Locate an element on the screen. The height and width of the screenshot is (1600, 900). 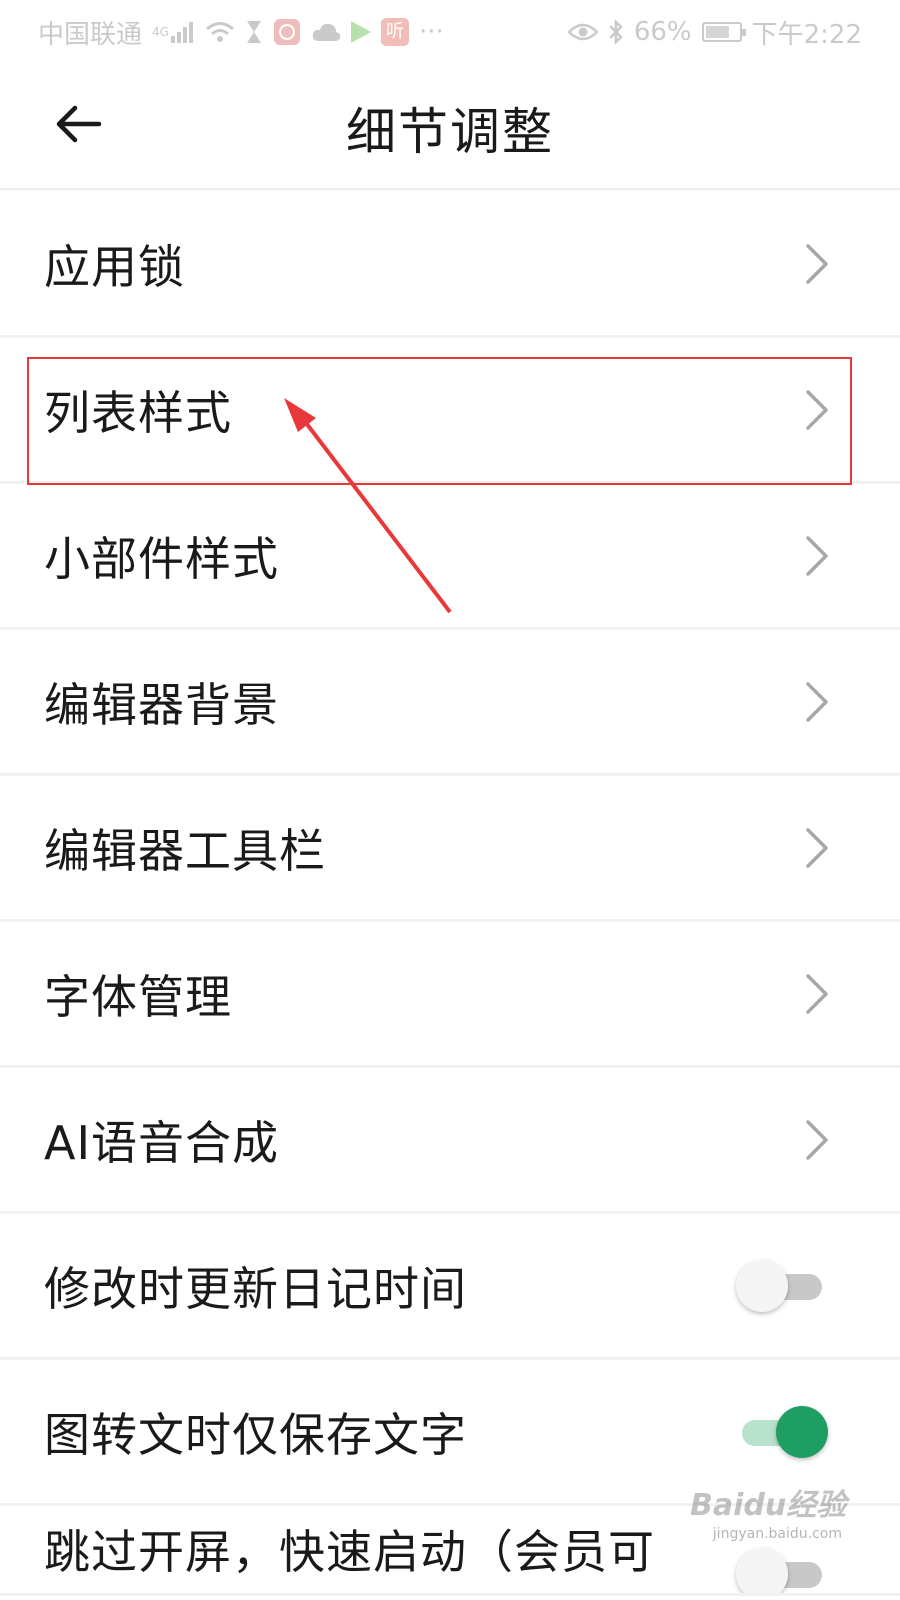
settings-item-label: 修改时更新日记时间 is located at coordinates (255, 1288).